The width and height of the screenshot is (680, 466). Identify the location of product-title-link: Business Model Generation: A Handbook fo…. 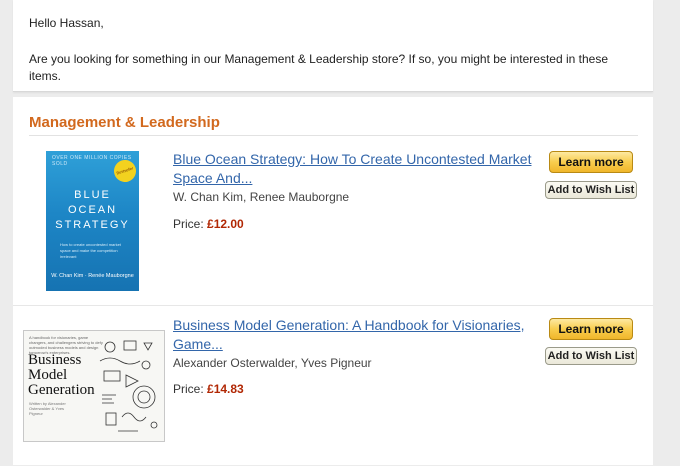
(355, 335).